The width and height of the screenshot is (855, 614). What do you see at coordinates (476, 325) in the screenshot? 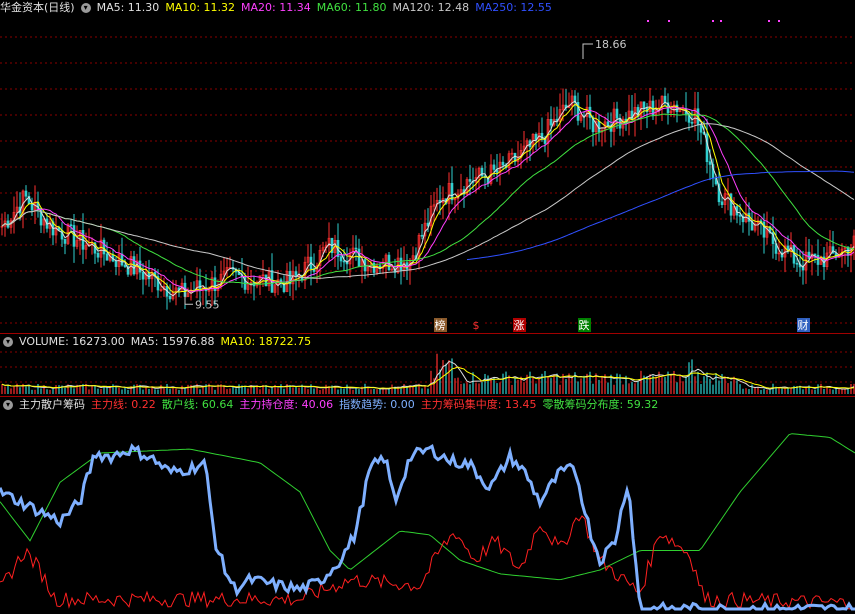
I see `event-marker: $` at bounding box center [476, 325].